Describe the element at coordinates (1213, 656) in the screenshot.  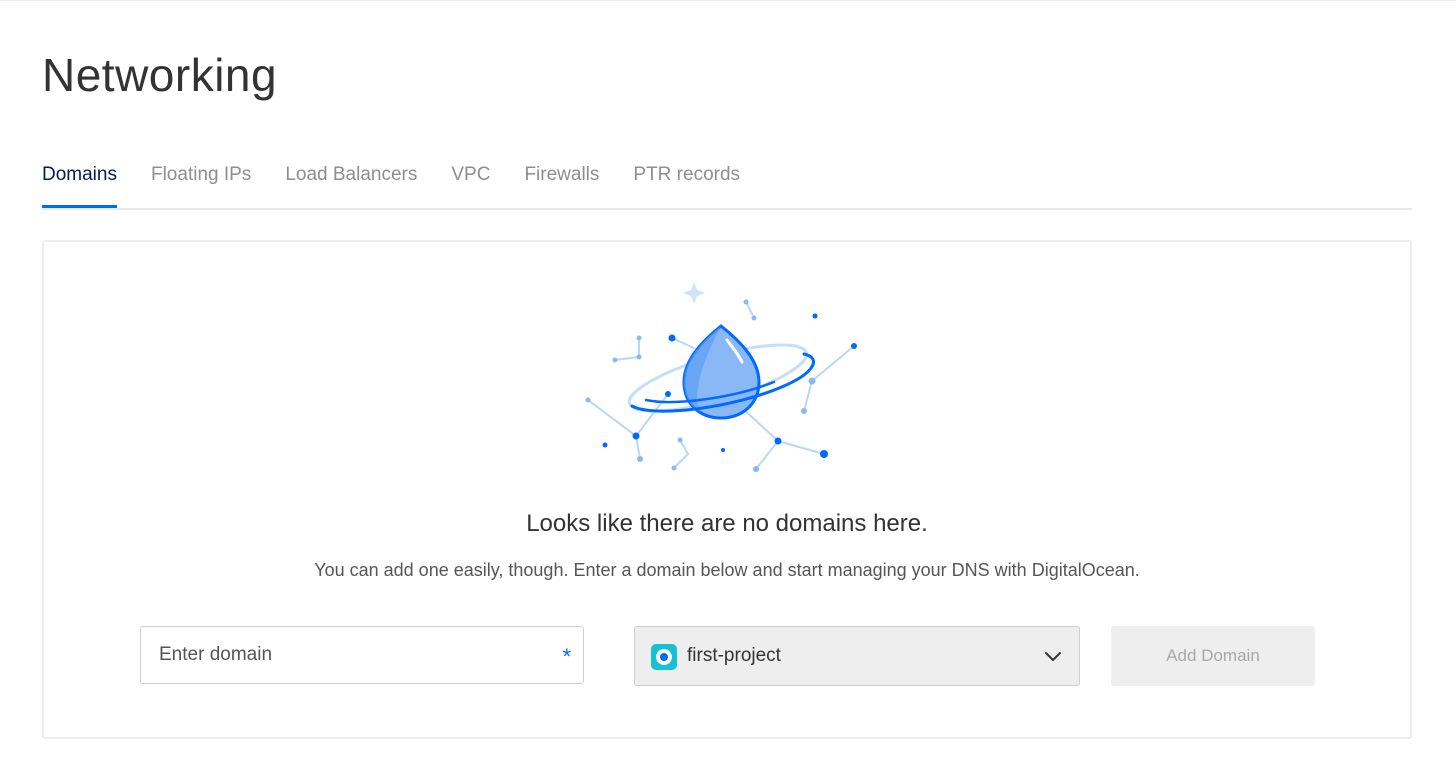
I see `add-domain-button: Add Domain` at that location.